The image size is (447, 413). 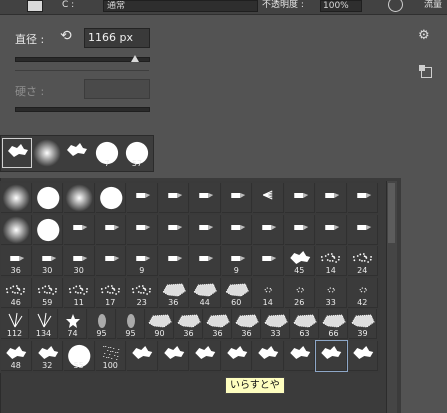 What do you see at coordinates (341, 6) in the screenshot?
I see `opacity-field: 100%` at bounding box center [341, 6].